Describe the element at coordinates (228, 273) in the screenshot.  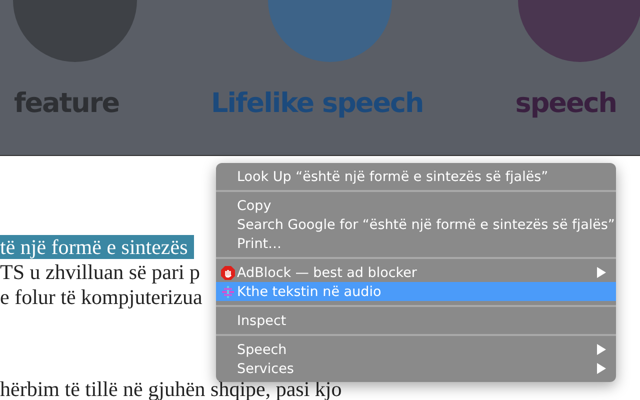
I see `stop-hand-icon` at that location.